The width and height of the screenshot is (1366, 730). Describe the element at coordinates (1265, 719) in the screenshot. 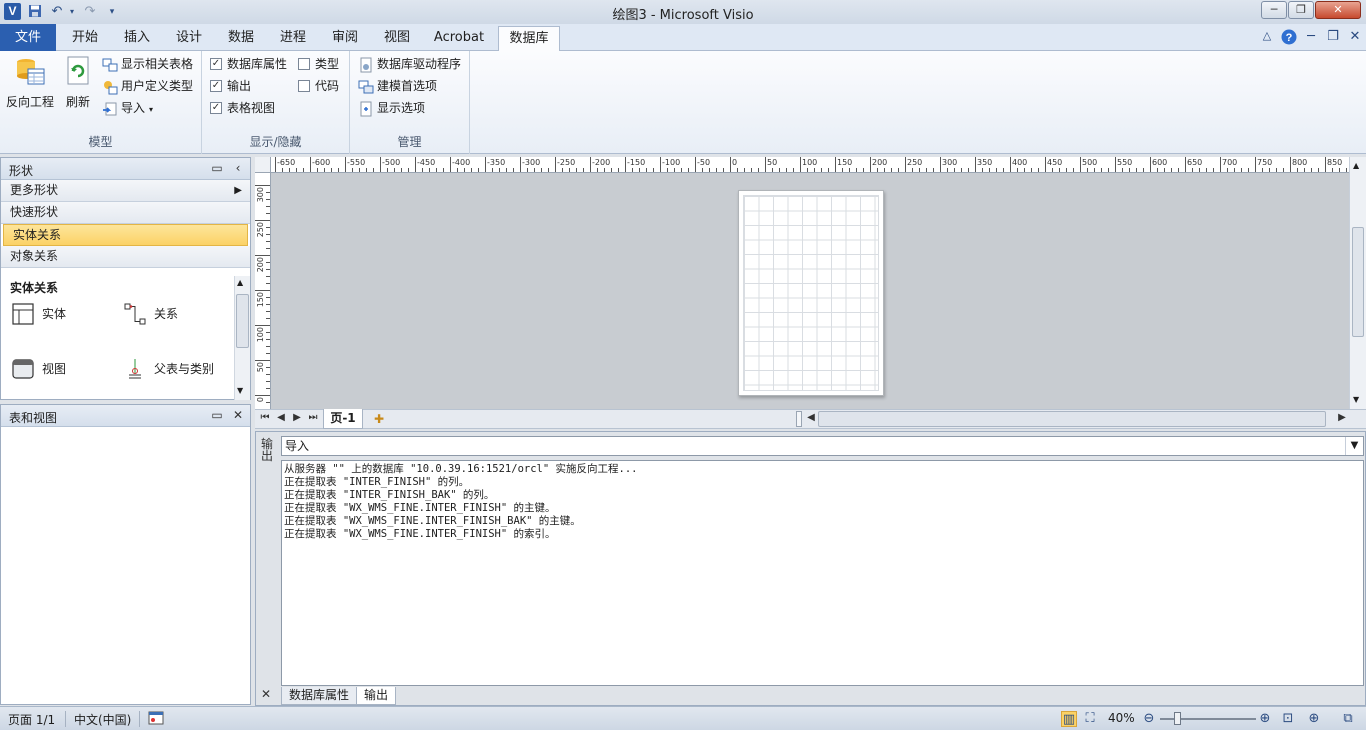

I see `zoom-in-icon: ⊕` at that location.